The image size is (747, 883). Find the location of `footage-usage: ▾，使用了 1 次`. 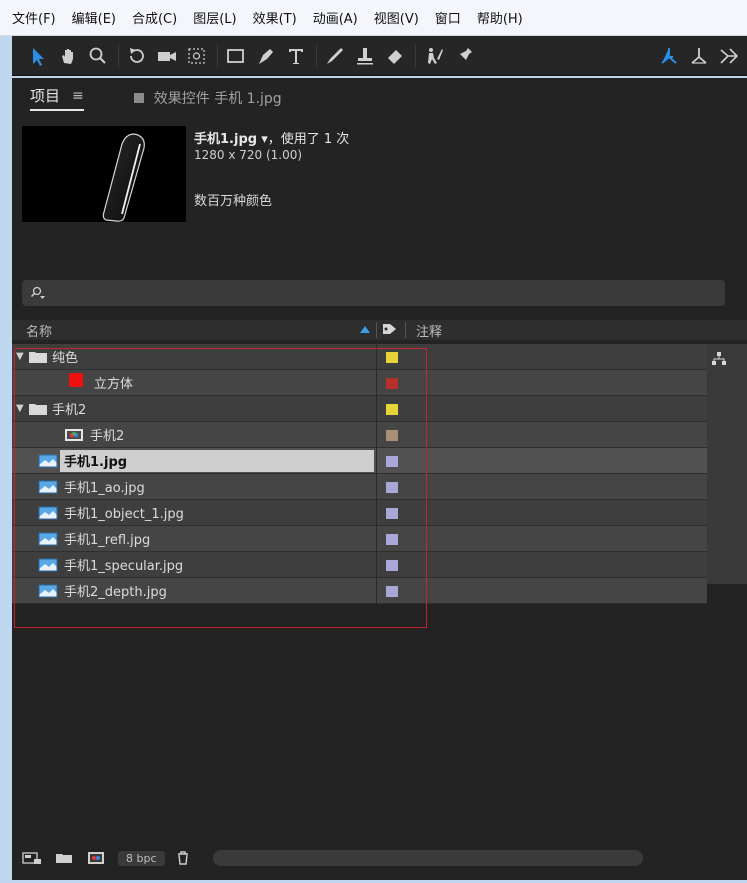

footage-usage: ▾，使用了 1 次 is located at coordinates (303, 139).